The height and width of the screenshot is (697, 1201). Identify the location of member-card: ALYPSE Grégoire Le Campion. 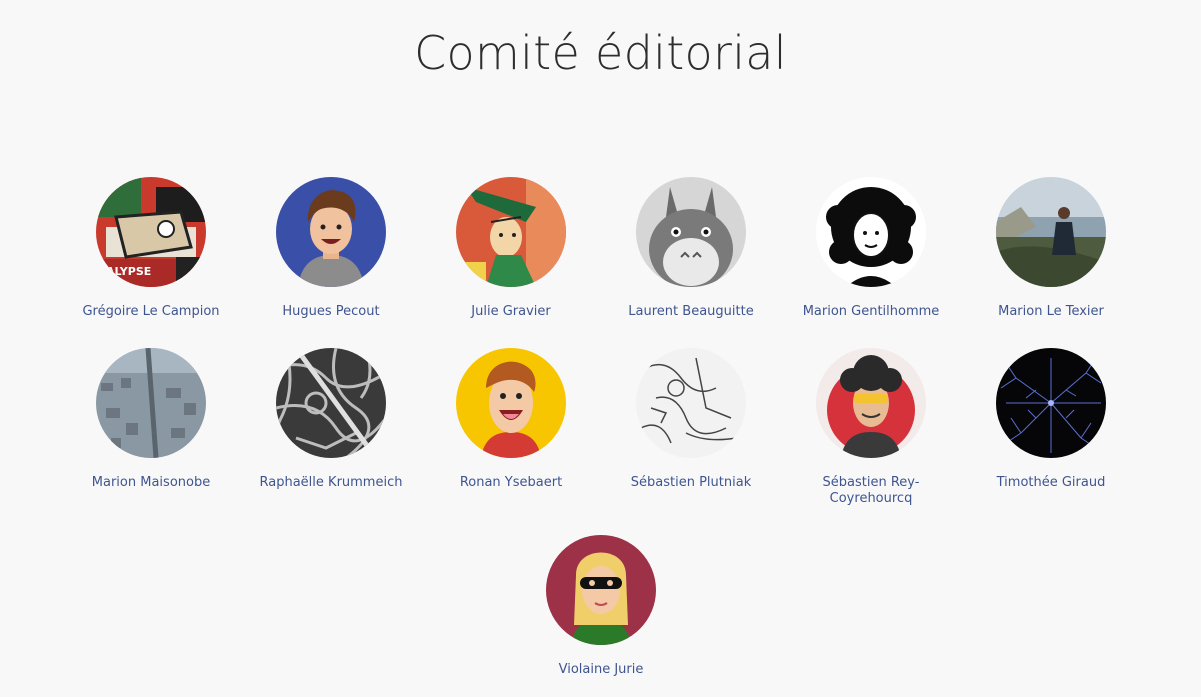
(151, 248).